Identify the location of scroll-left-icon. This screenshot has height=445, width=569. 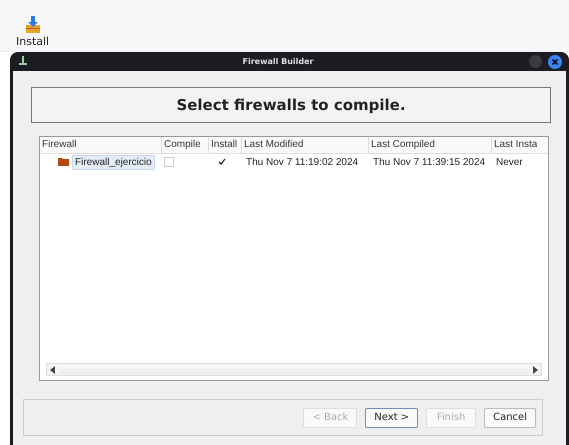
(53, 370).